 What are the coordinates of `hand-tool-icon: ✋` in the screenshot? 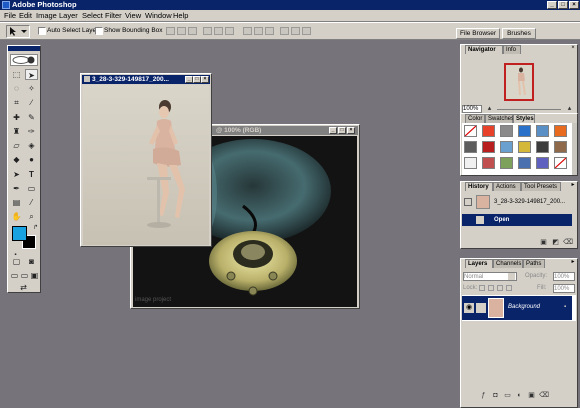 It's located at (16, 216).